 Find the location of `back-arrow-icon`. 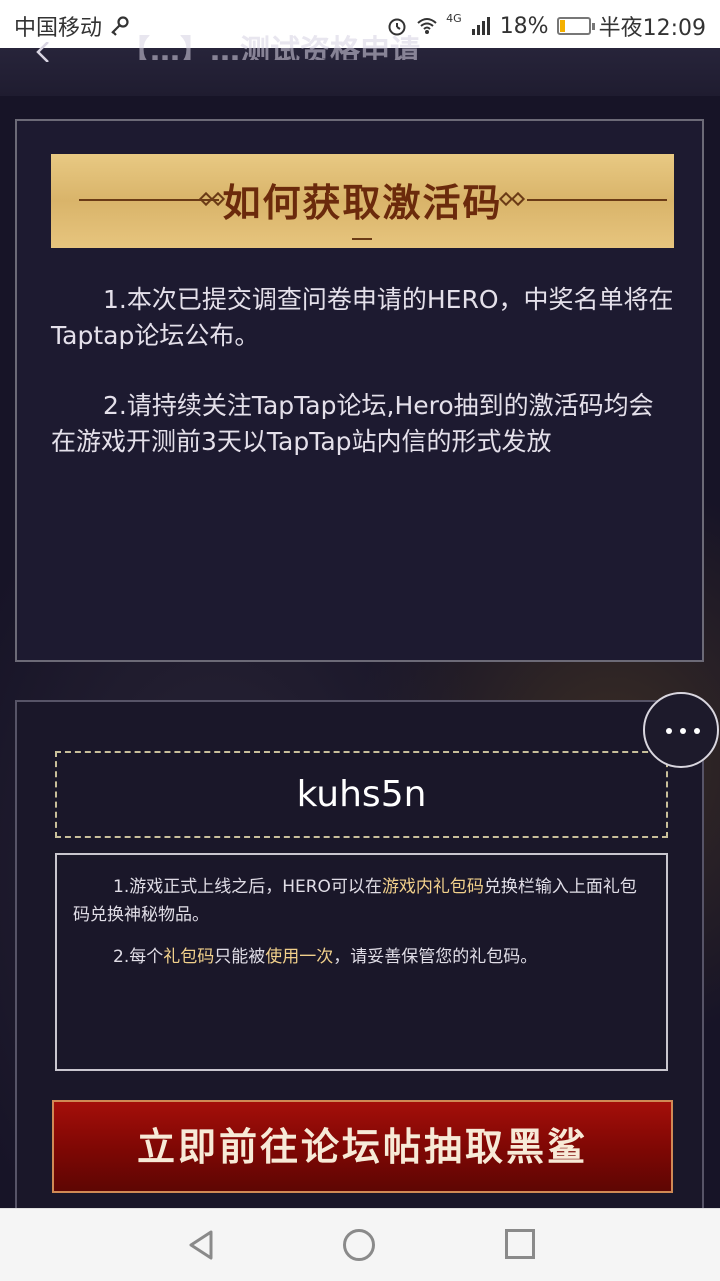

back-arrow-icon is located at coordinates (44, 52).